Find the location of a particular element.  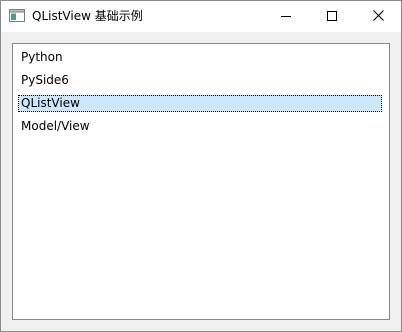

maximize-button is located at coordinates (332, 16).